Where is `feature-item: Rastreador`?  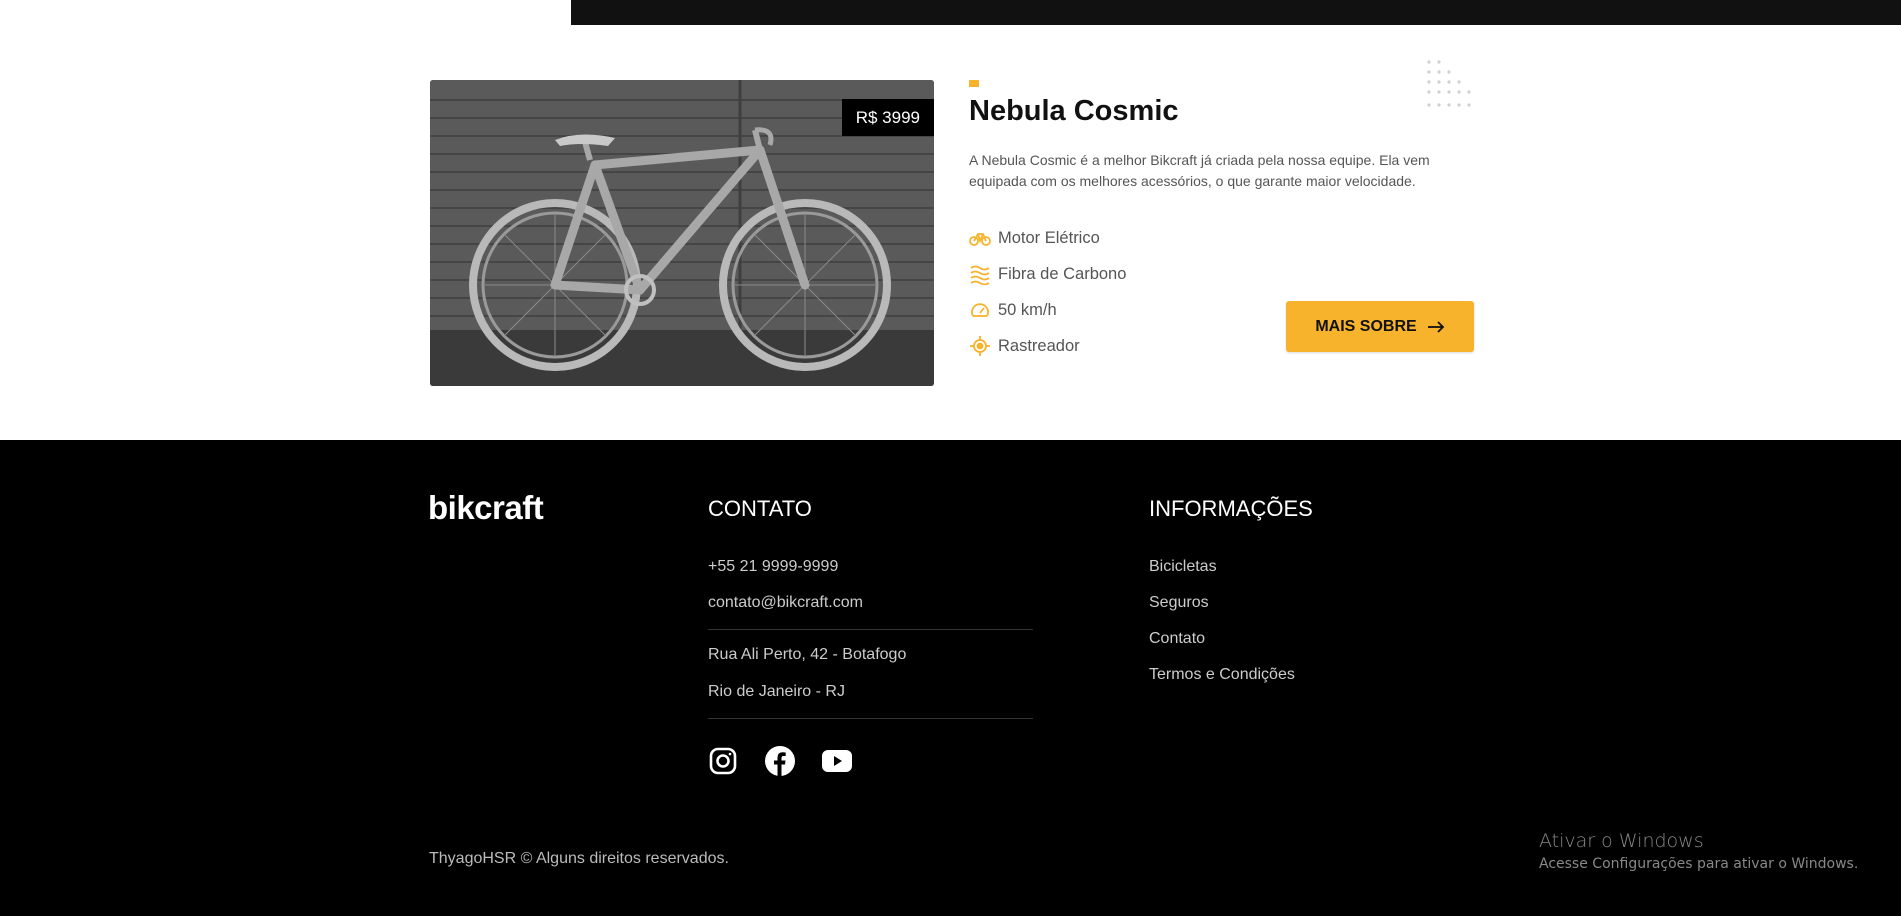 feature-item: Rastreador is located at coordinates (1047, 346).